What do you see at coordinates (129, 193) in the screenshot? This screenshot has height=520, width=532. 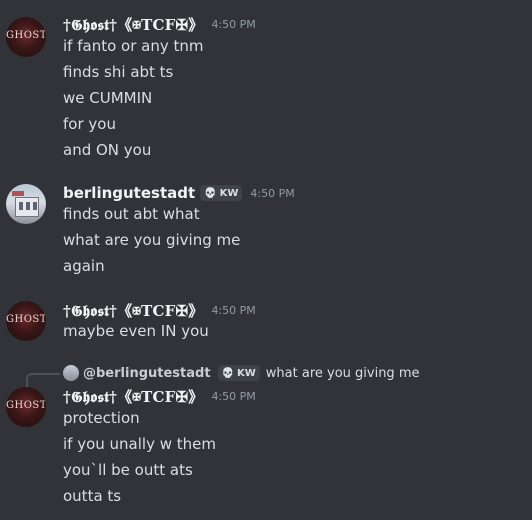 I see `username: berlingutestadt` at bounding box center [129, 193].